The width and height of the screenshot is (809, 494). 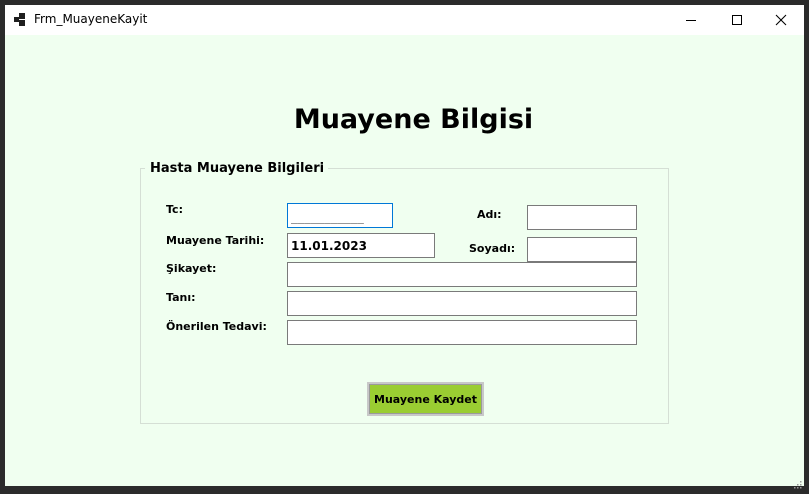 I want to click on close-button, so click(x=781, y=20).